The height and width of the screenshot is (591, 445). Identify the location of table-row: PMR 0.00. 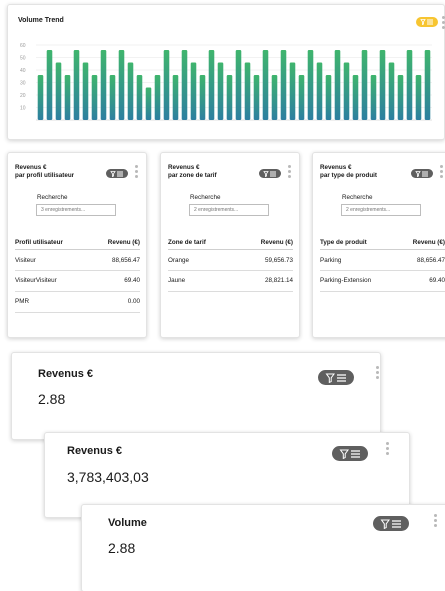
(77, 302).